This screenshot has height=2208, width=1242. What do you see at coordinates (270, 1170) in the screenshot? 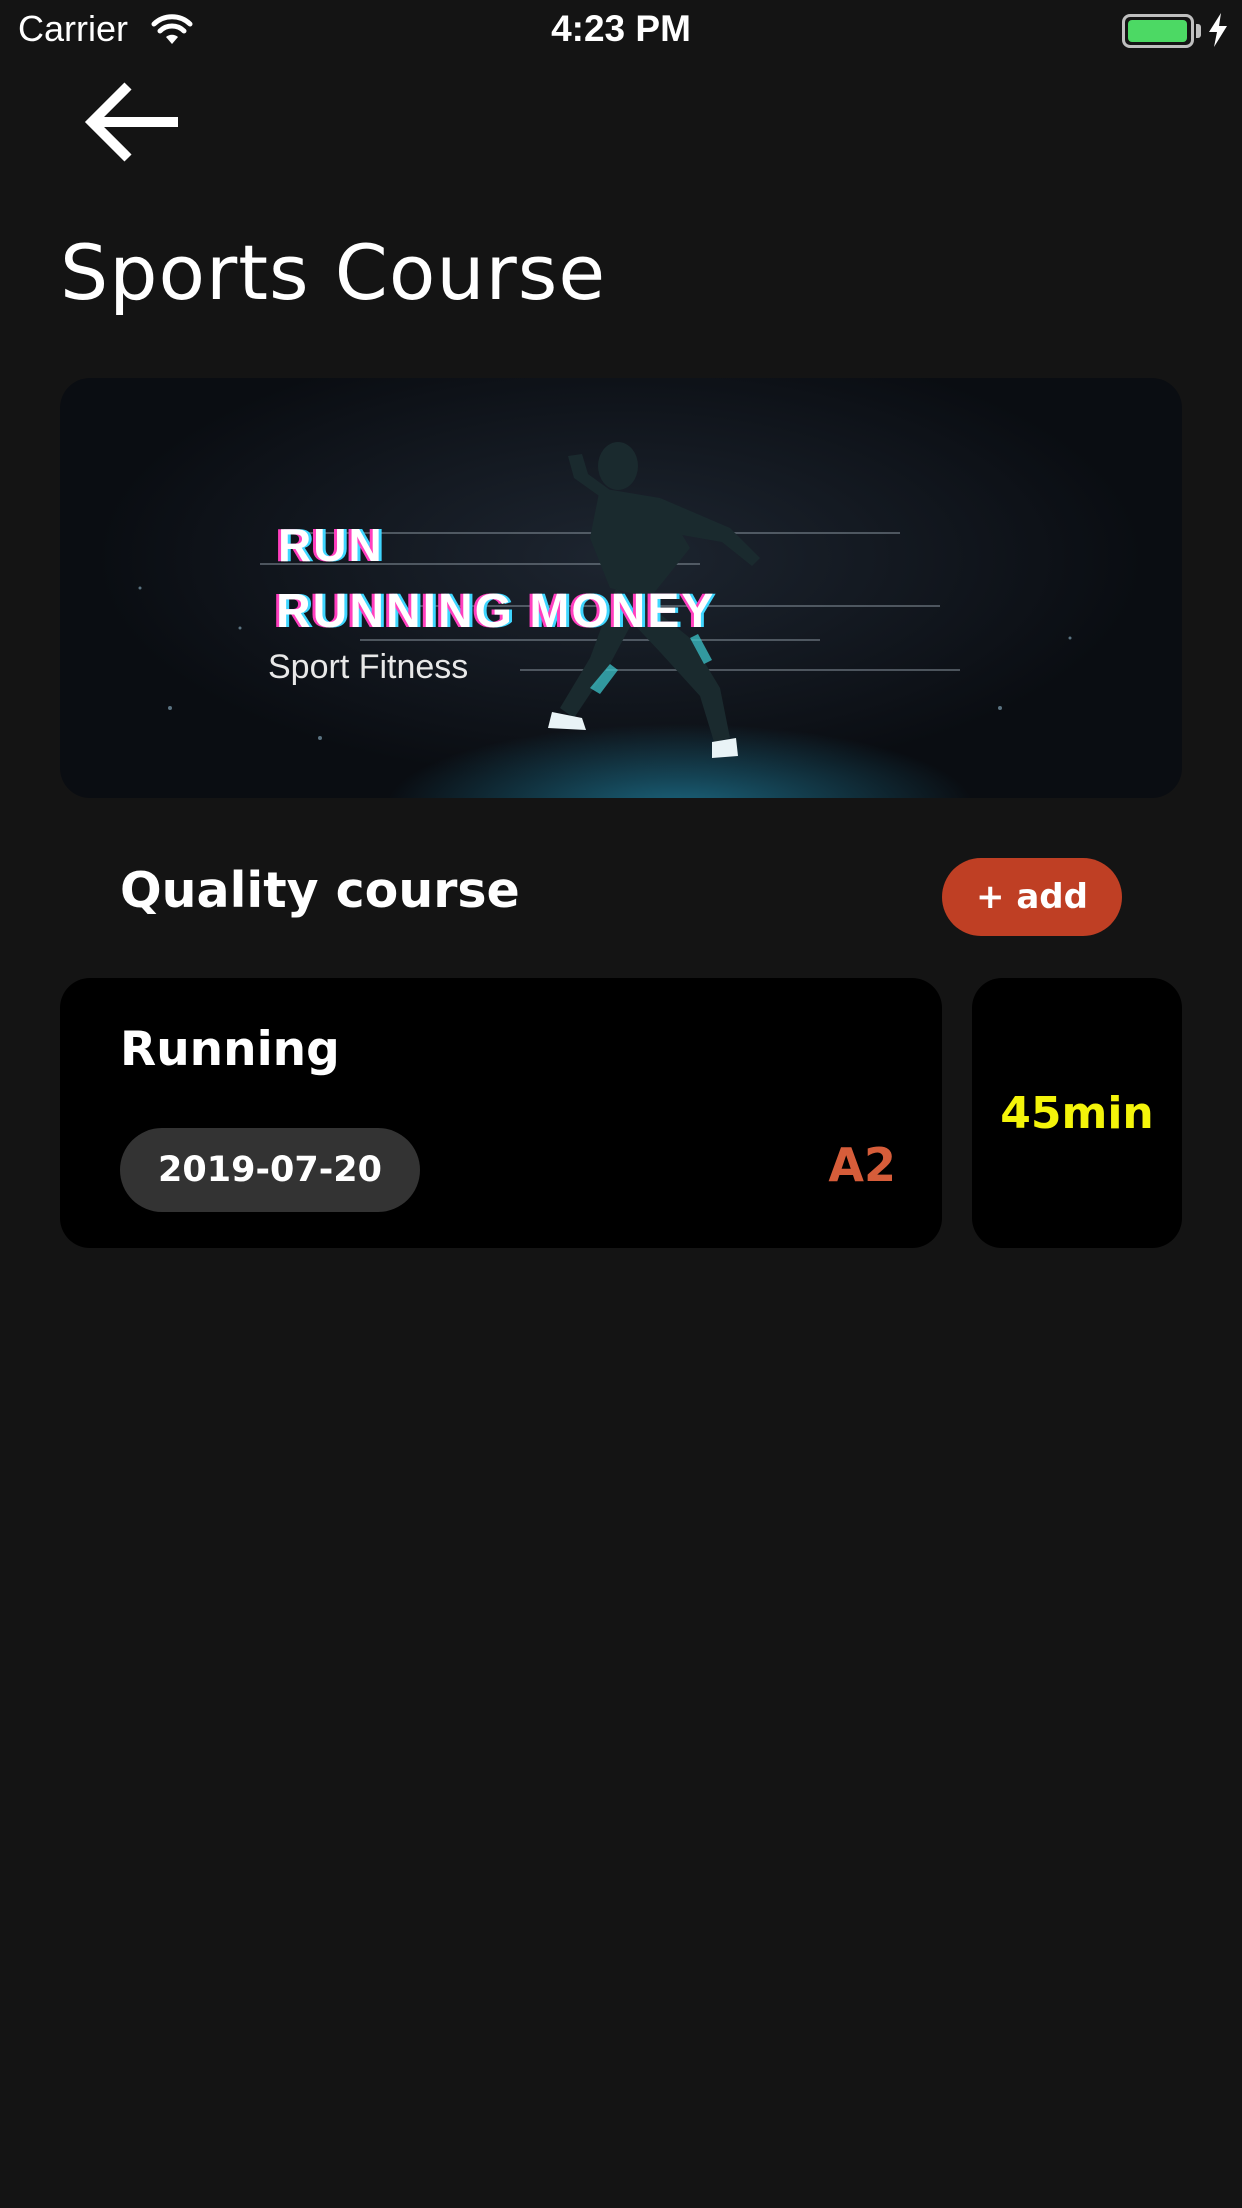
I see `course-date-badge: 2019-07-20` at bounding box center [270, 1170].